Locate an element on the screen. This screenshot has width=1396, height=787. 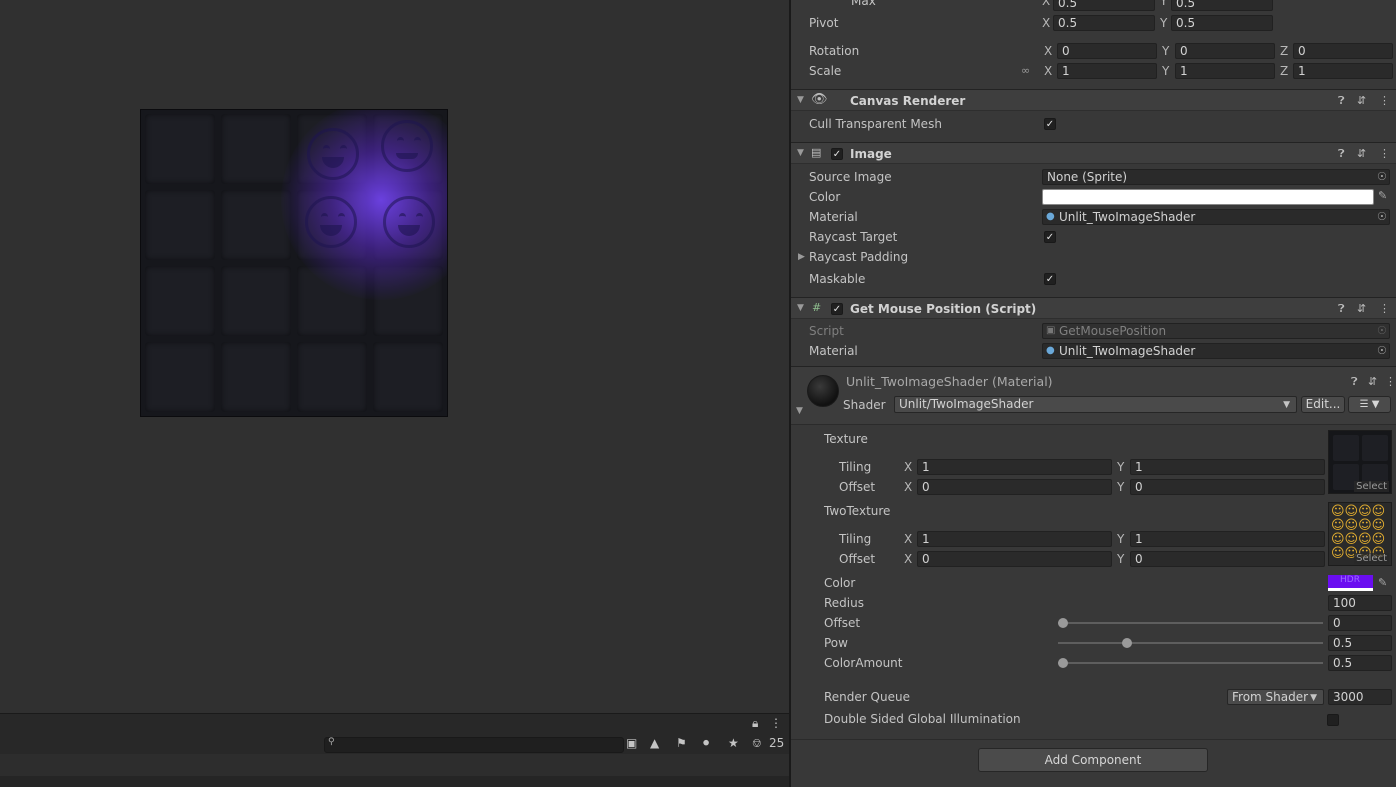
foldout-arrow-icon: ▶ is located at coordinates (801, 257).